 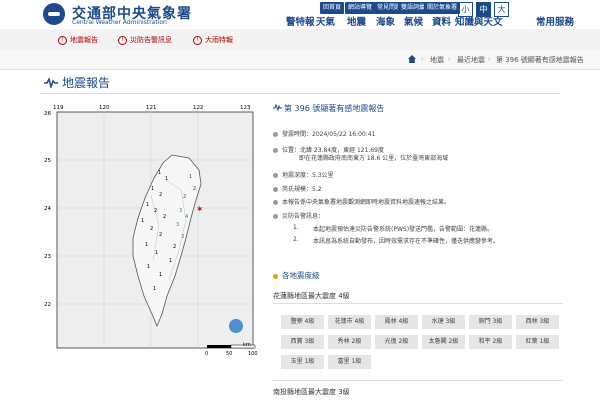 I want to click on lat-tick-24: 24, so click(x=47, y=209).